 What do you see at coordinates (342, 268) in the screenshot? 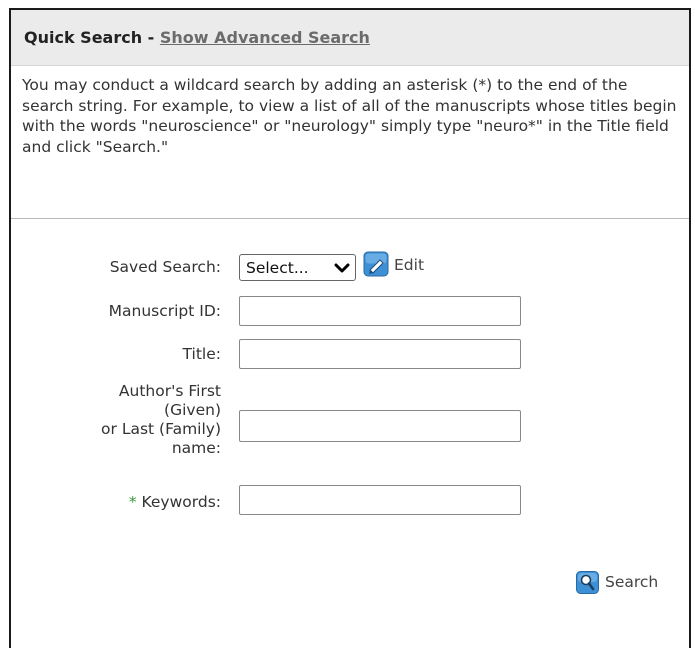
I see `chevron-down-icon` at bounding box center [342, 268].